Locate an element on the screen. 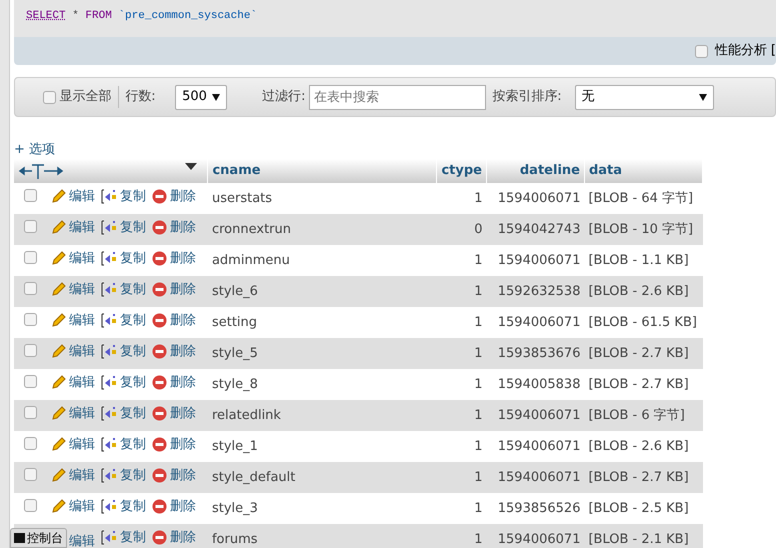  table-cell: 1592632538 is located at coordinates (535, 291).